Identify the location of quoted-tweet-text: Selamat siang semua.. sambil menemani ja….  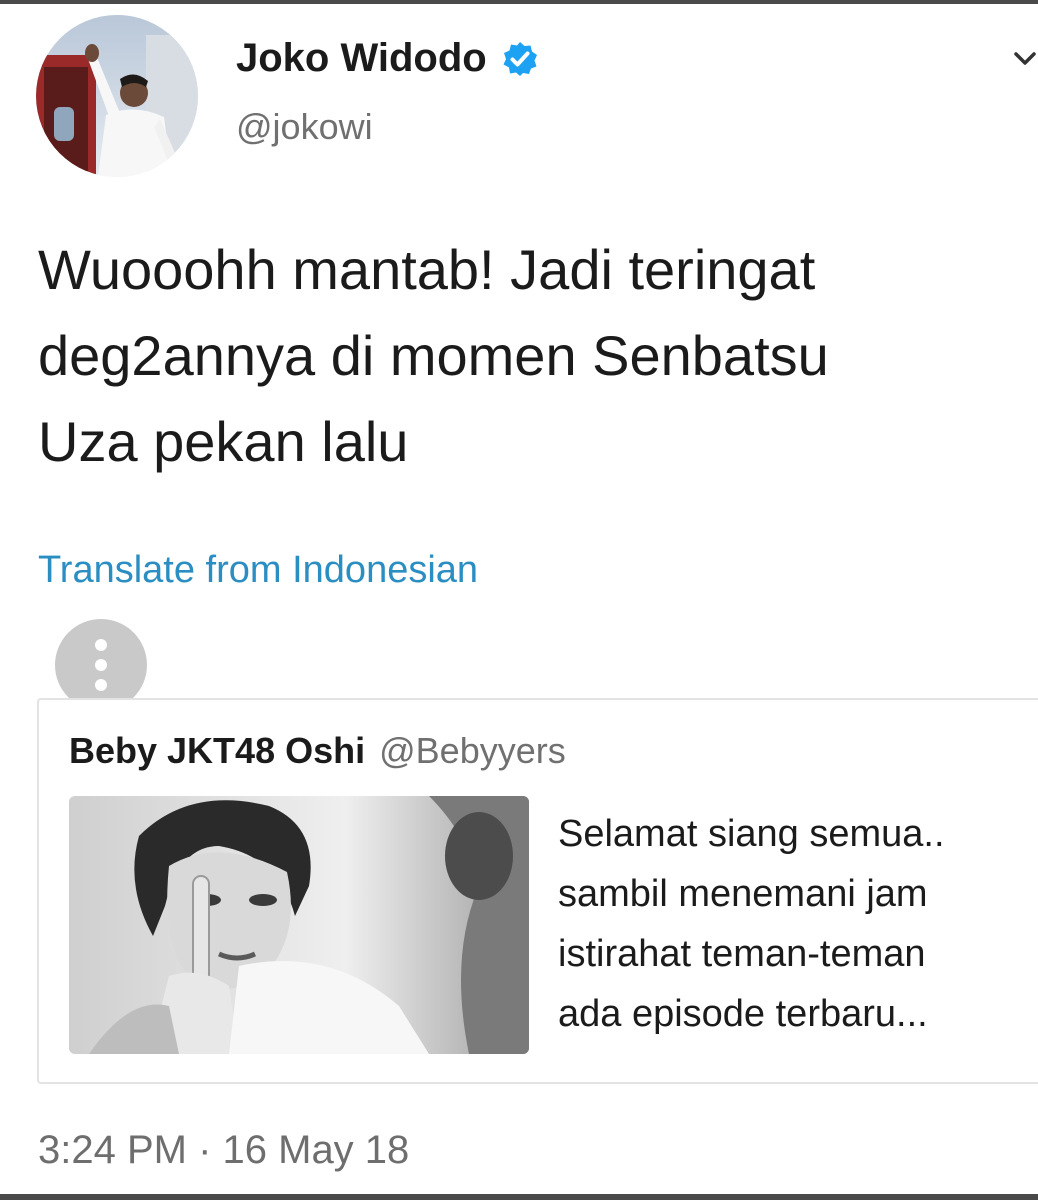
(751, 924).